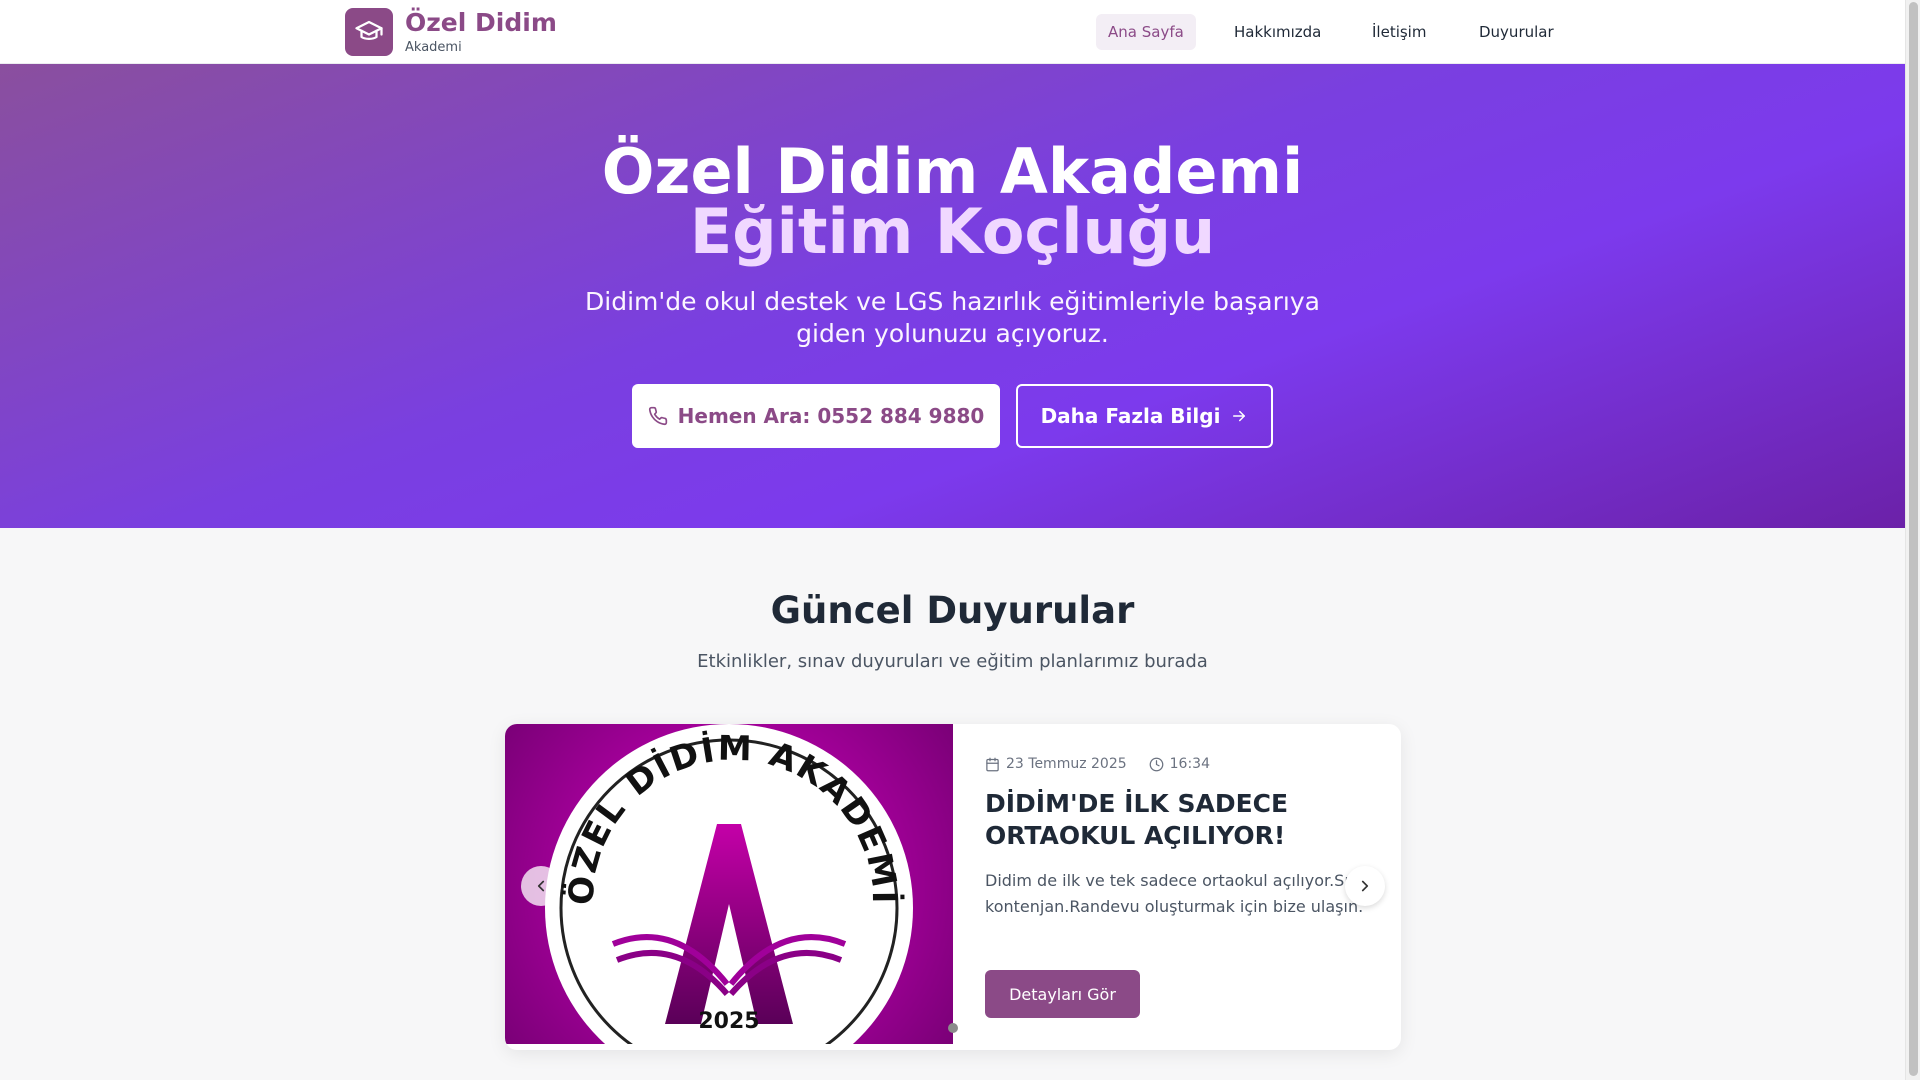  Describe the element at coordinates (1239, 416) in the screenshot. I see `arrow-right-icon` at that location.